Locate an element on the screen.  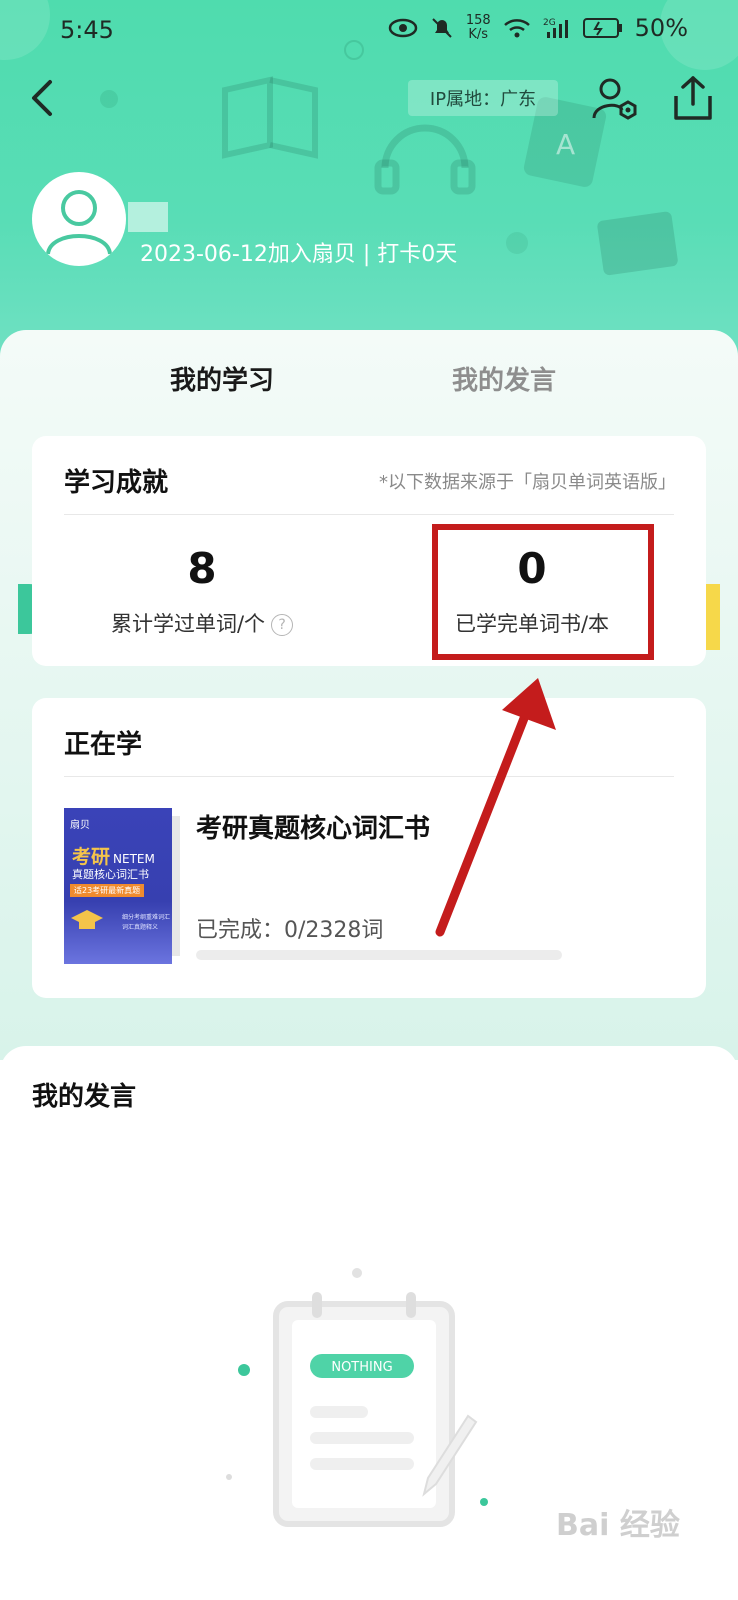
headphones-doodle-icon is located at coordinates (425, 159).